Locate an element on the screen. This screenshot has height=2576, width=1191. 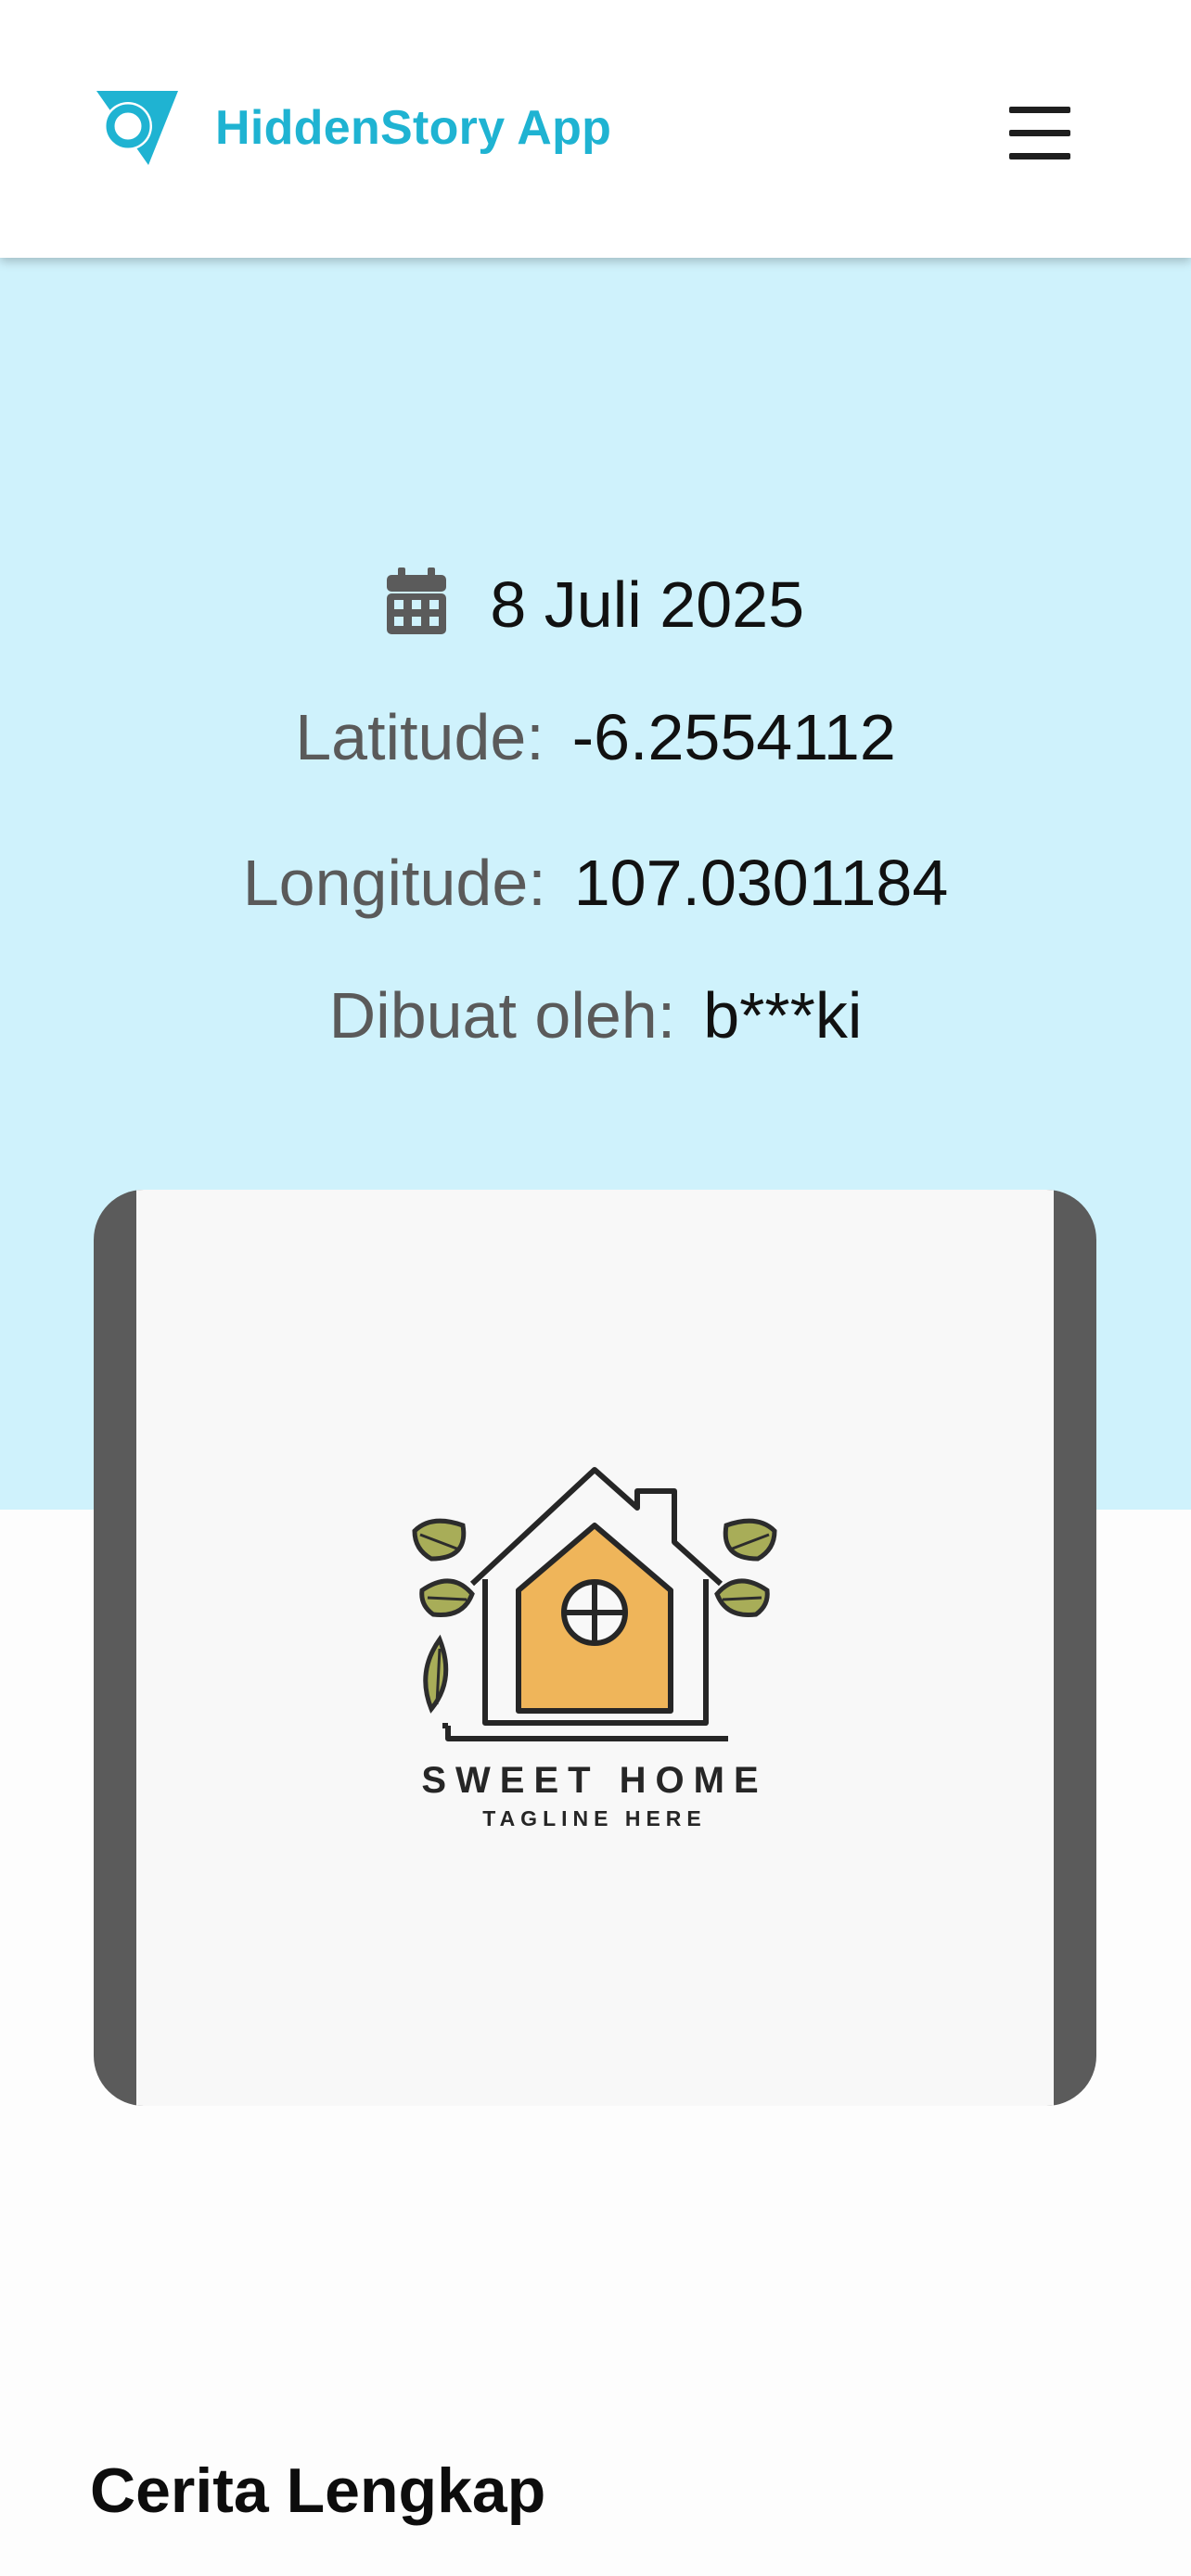
date-value: 8 Juli 2025 is located at coordinates (647, 605).